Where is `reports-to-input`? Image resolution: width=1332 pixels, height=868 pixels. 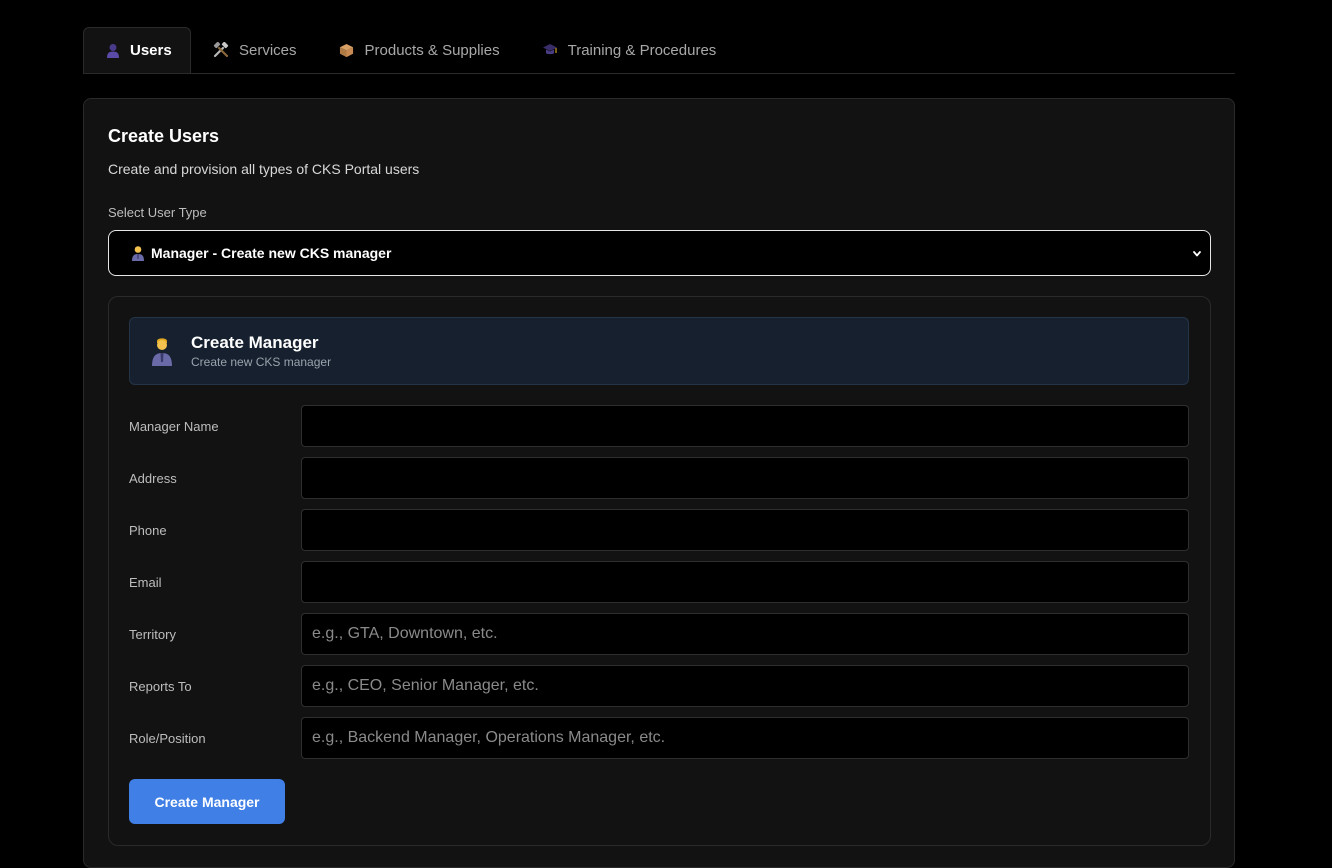 reports-to-input is located at coordinates (745, 686).